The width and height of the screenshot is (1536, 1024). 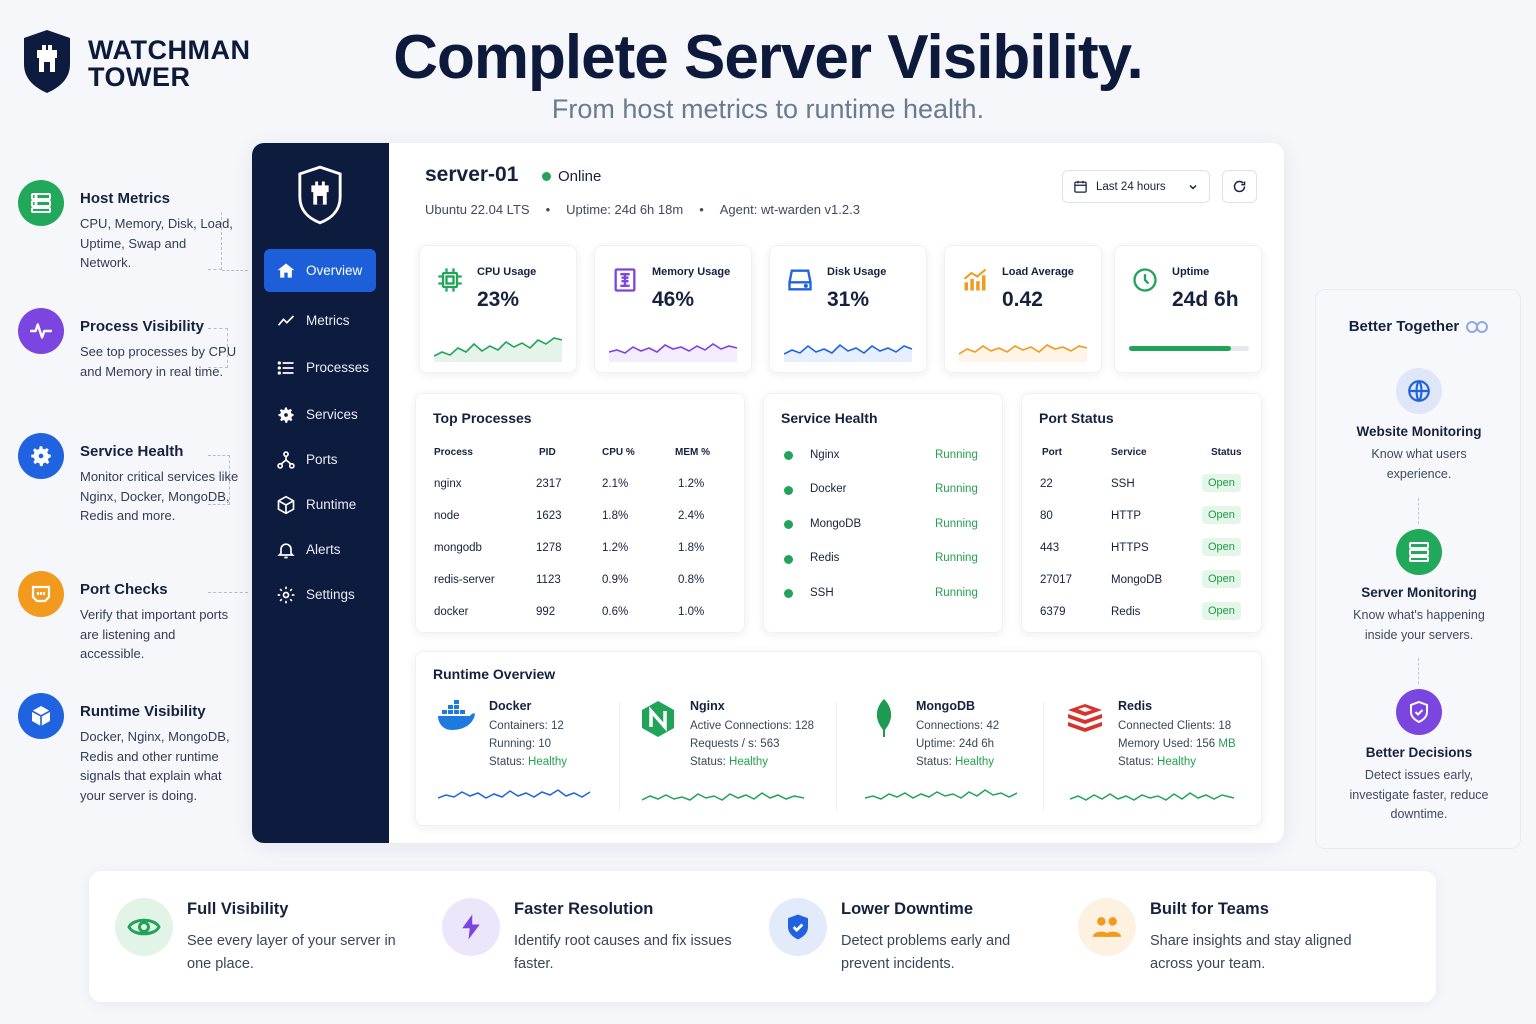 What do you see at coordinates (1137, 580) in the screenshot?
I see `table-cell: MongoDB` at bounding box center [1137, 580].